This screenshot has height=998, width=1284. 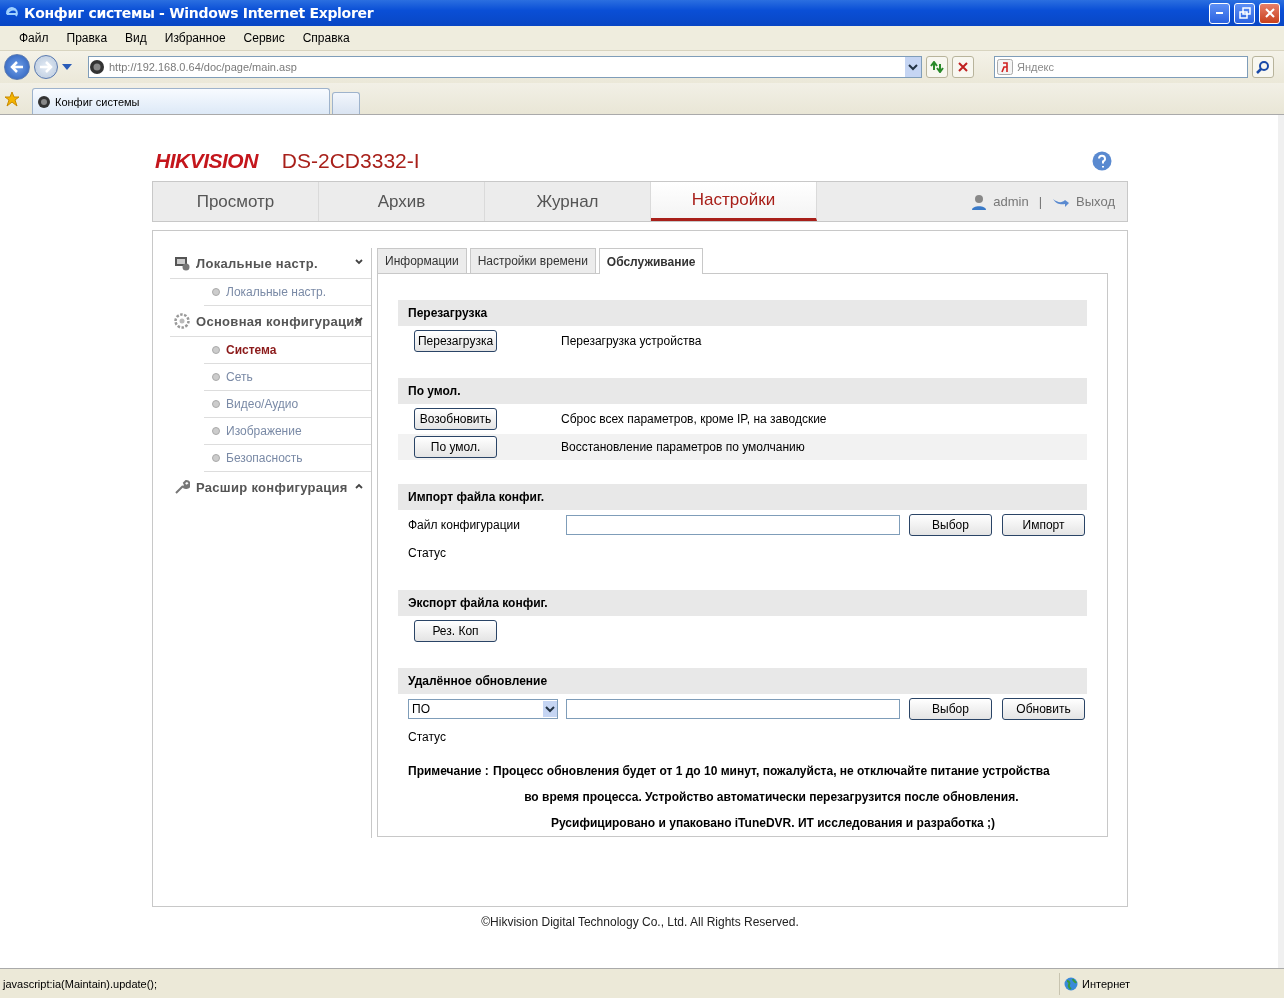 What do you see at coordinates (771, 797) in the screenshot?
I see `note-text: во время процесса. Устройство автоматически перезагрузится после обновления.` at bounding box center [771, 797].